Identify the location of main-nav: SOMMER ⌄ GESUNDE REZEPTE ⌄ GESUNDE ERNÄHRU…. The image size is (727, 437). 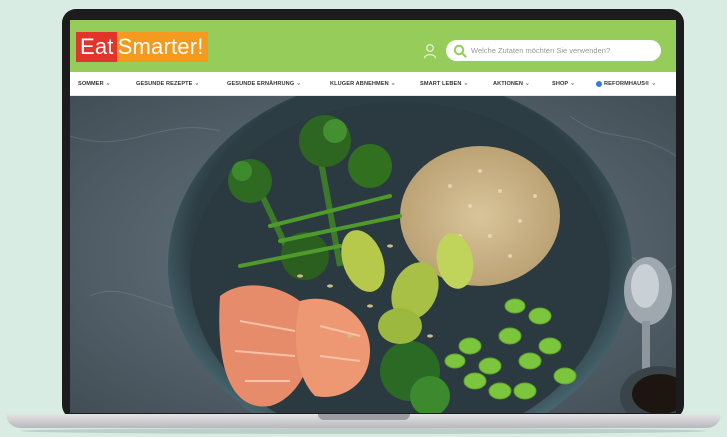
(373, 84).